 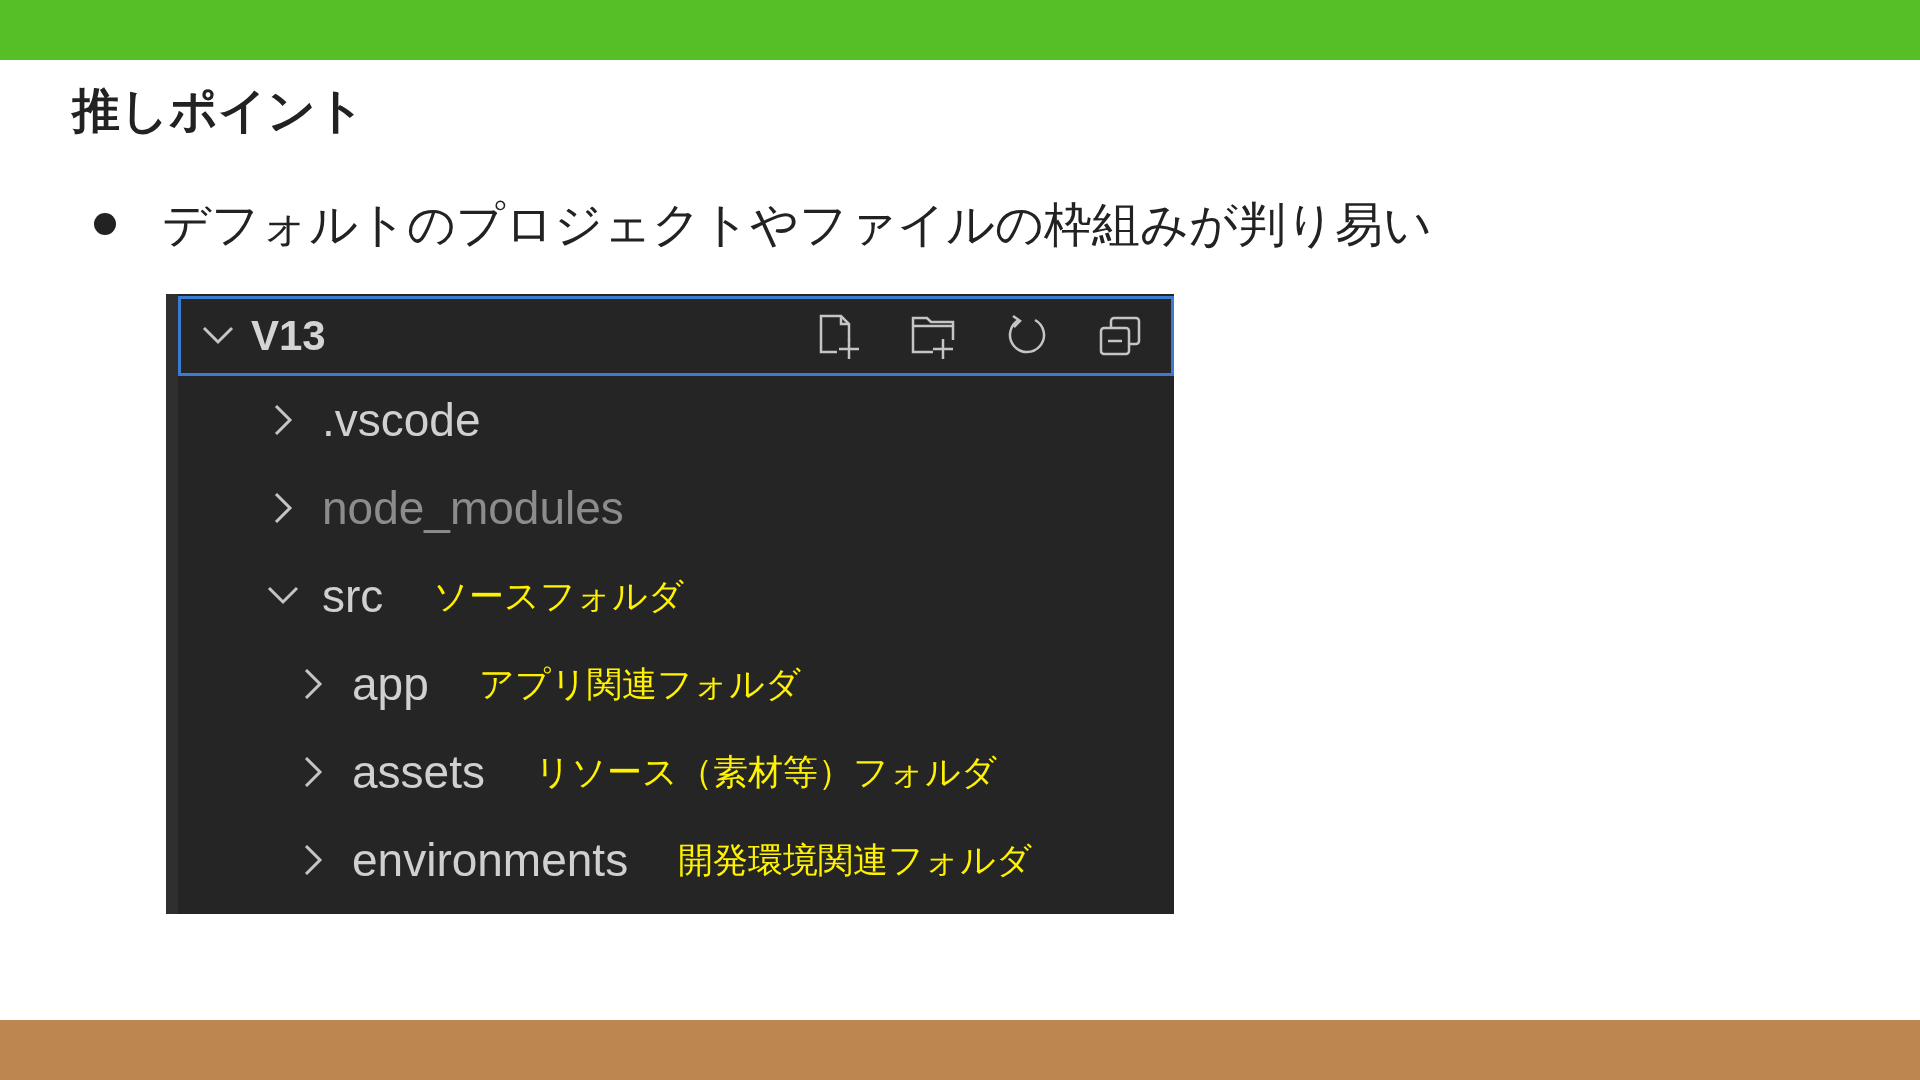 I want to click on annotation-text: 開発環境関連フォルダ, so click(x=855, y=860).